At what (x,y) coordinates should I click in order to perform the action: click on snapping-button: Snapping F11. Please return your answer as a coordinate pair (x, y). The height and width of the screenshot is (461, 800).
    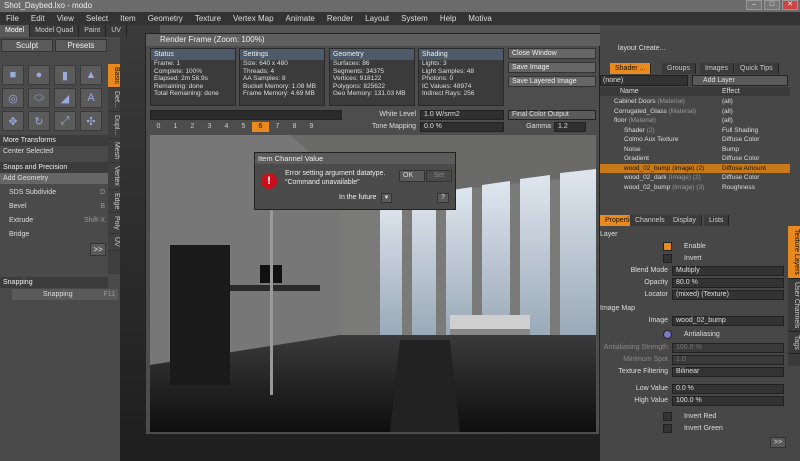
    Looking at the image, I should click on (65, 294).